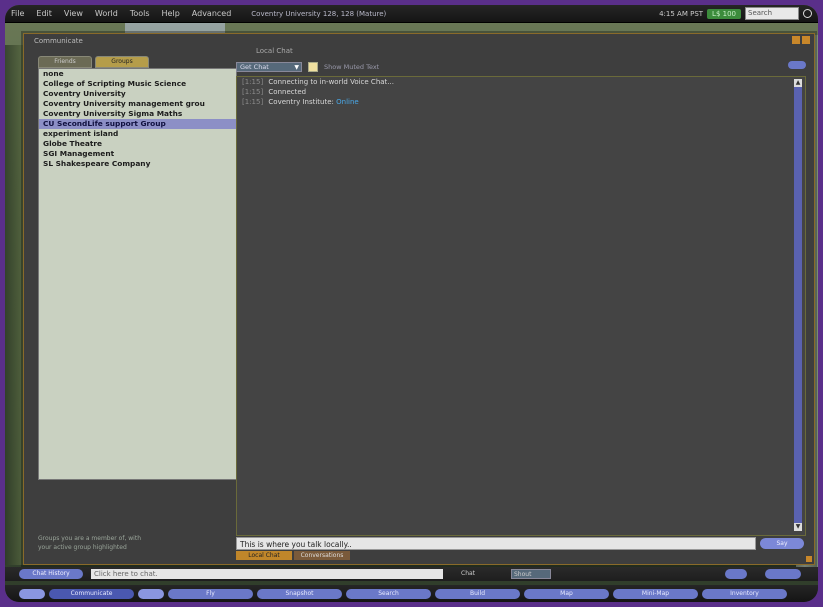 This screenshot has width=823, height=607. I want to click on list-item-selected: CU SecondLife support Group, so click(137, 124).